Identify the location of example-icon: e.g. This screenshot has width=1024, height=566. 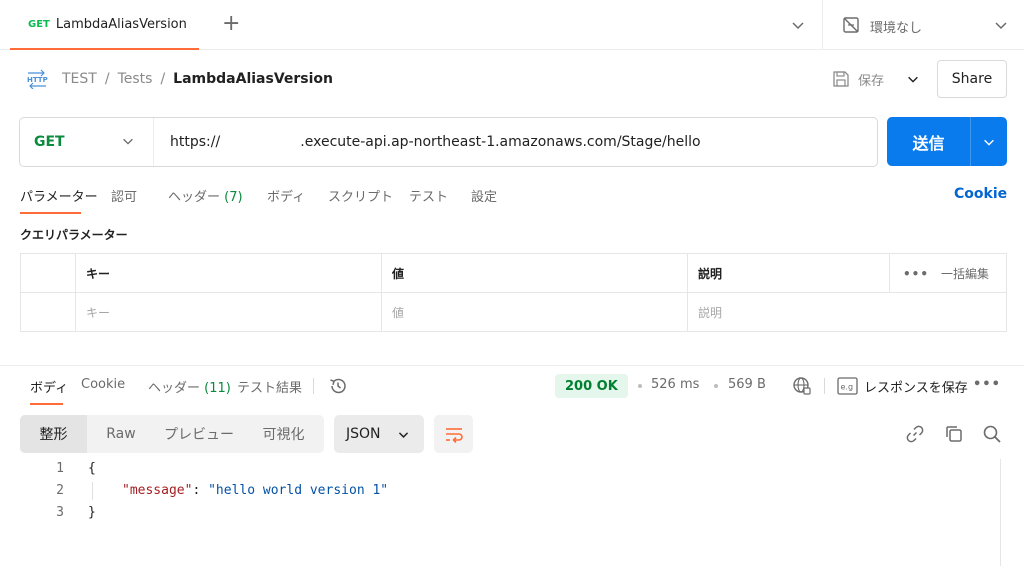
(847, 386).